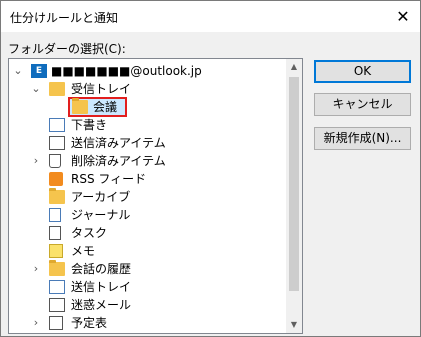 The width and height of the screenshot is (421, 337). What do you see at coordinates (118, 161) in the screenshot?
I see `tree-item-label: 削除済みアイテム` at bounding box center [118, 161].